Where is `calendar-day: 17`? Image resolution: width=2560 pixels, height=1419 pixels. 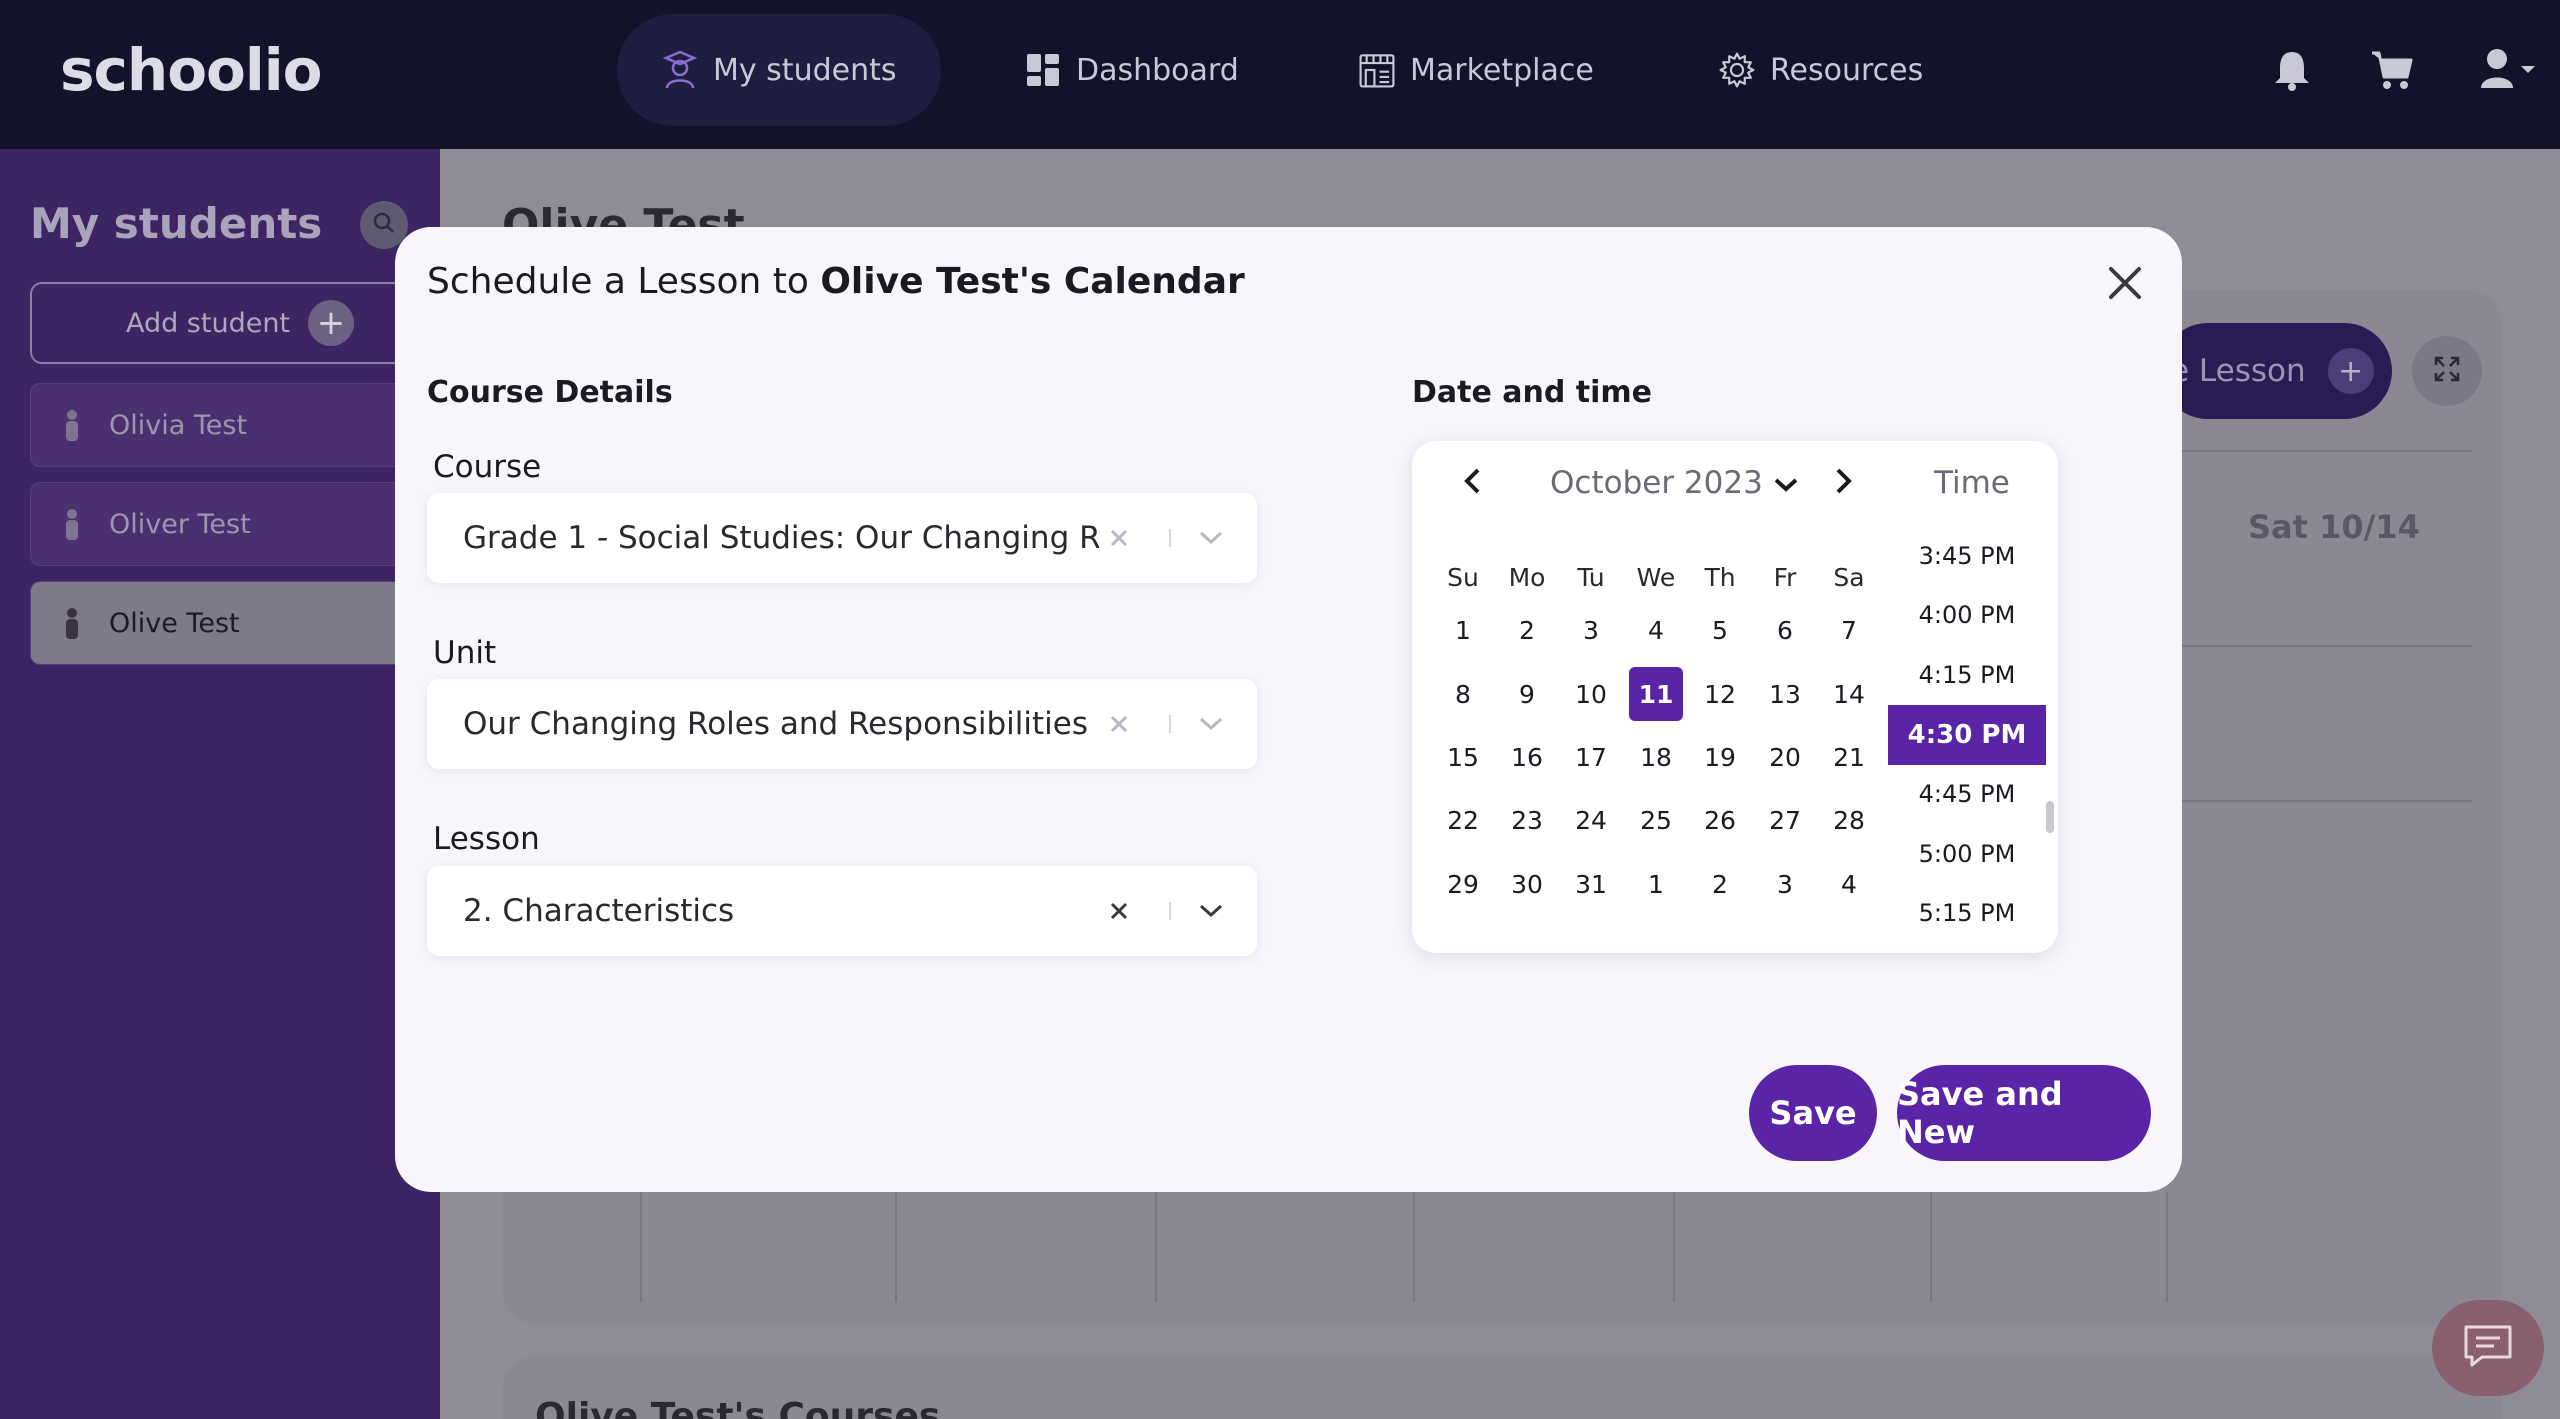 calendar-day: 17 is located at coordinates (1591, 757).